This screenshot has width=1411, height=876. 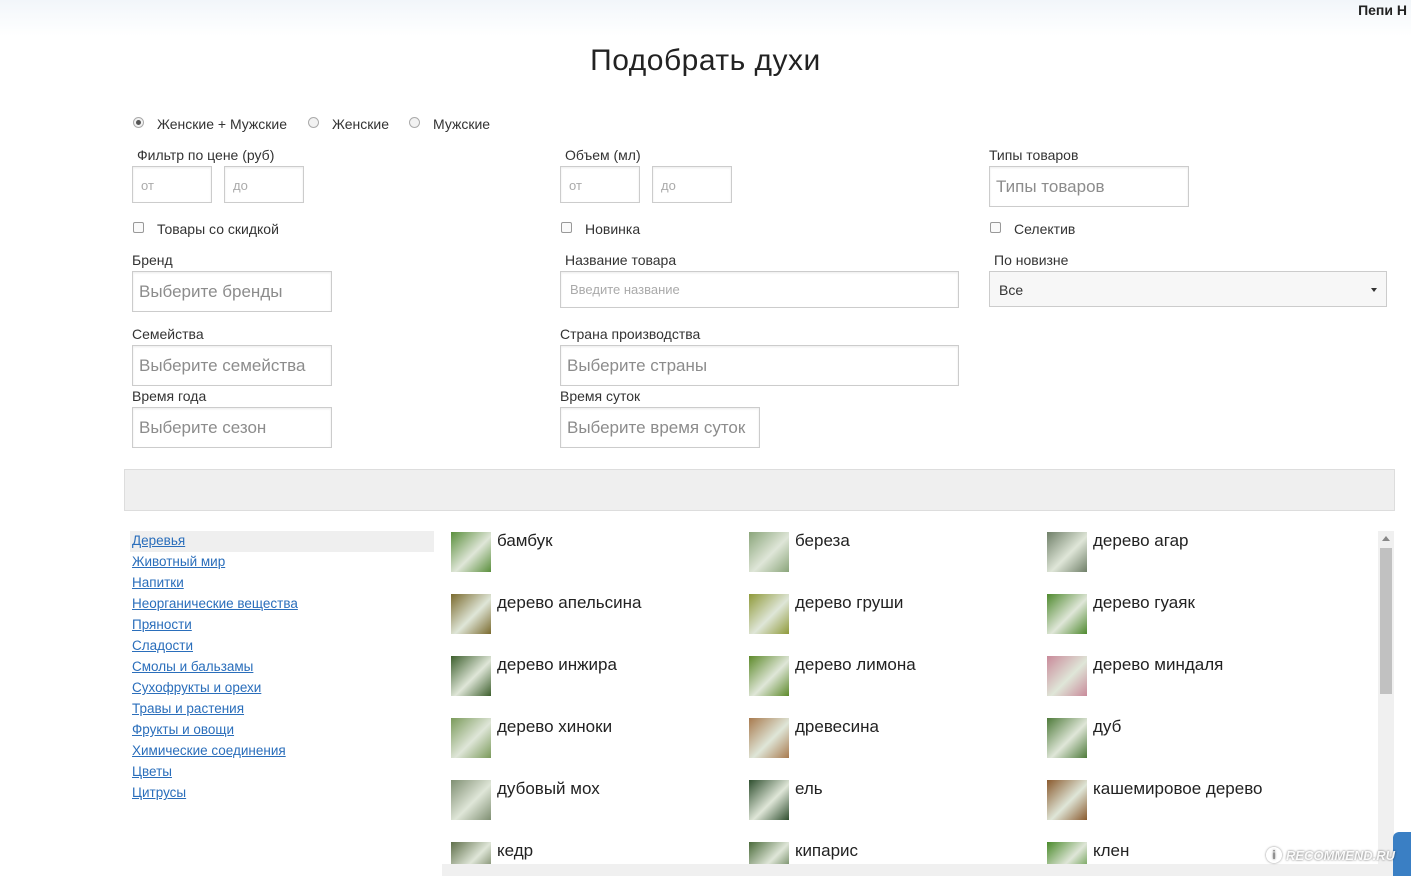 I want to click on product-name-input: Введите название, so click(x=759, y=289).